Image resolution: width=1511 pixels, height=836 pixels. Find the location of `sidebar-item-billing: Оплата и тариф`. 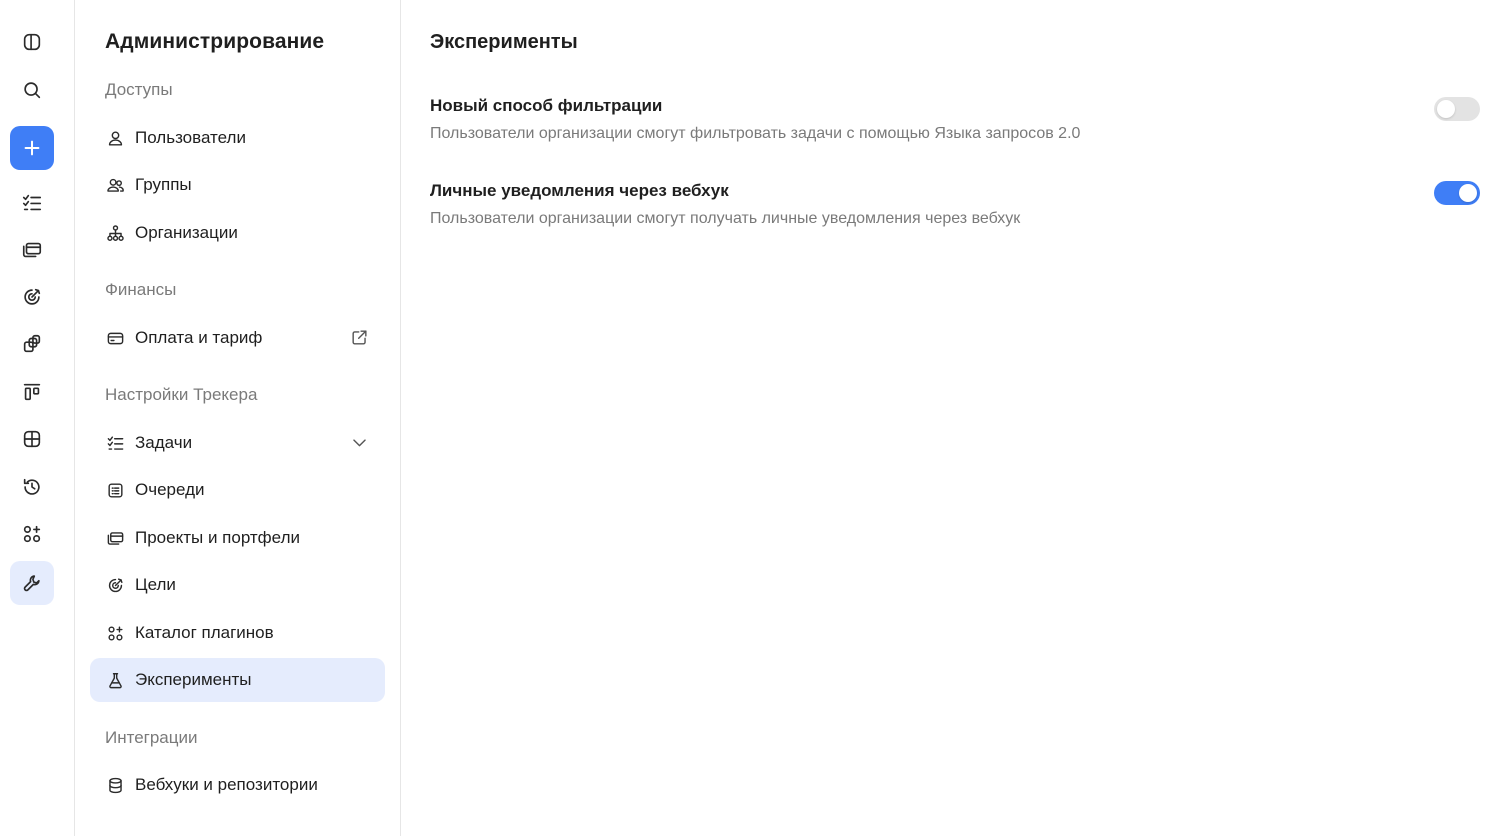

sidebar-item-billing: Оплата и тариф is located at coordinates (237, 338).